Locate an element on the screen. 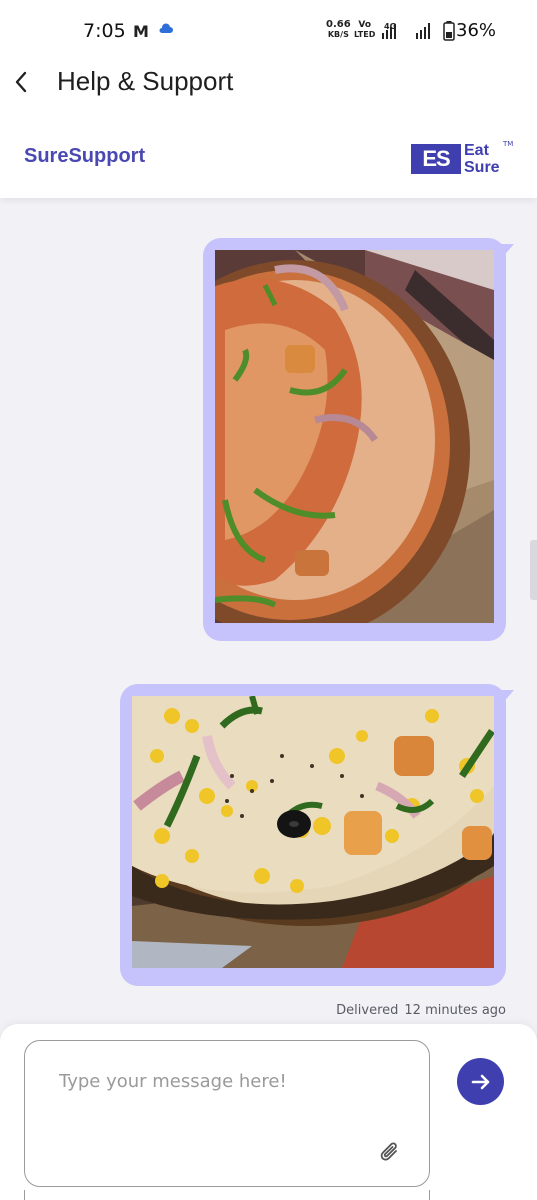 Image resolution: width=537 pixels, height=1200 pixels. message-composer is located at coordinates (268, 1112).